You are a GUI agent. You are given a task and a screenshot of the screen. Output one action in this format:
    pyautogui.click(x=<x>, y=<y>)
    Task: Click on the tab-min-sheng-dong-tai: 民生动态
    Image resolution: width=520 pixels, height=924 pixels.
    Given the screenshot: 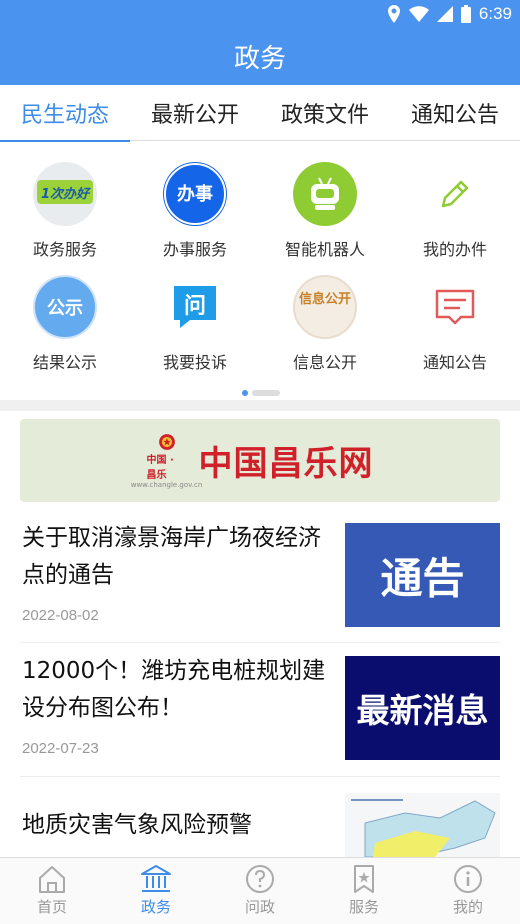 What is the action you would take?
    pyautogui.click(x=65, y=113)
    